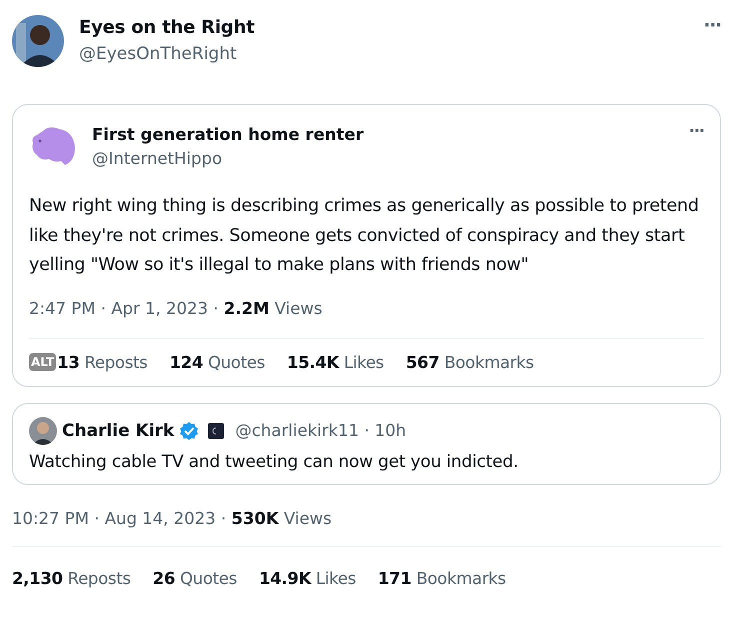  What do you see at coordinates (335, 362) in the screenshot?
I see `stat-count: 15.4K Likes` at bounding box center [335, 362].